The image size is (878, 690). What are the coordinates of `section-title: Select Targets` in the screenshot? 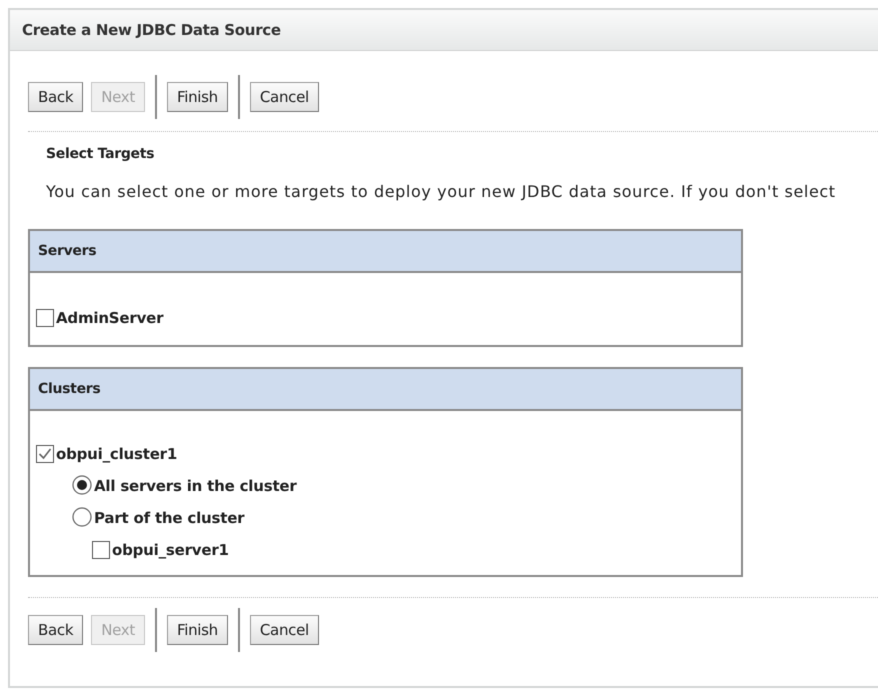 It's located at (101, 154).